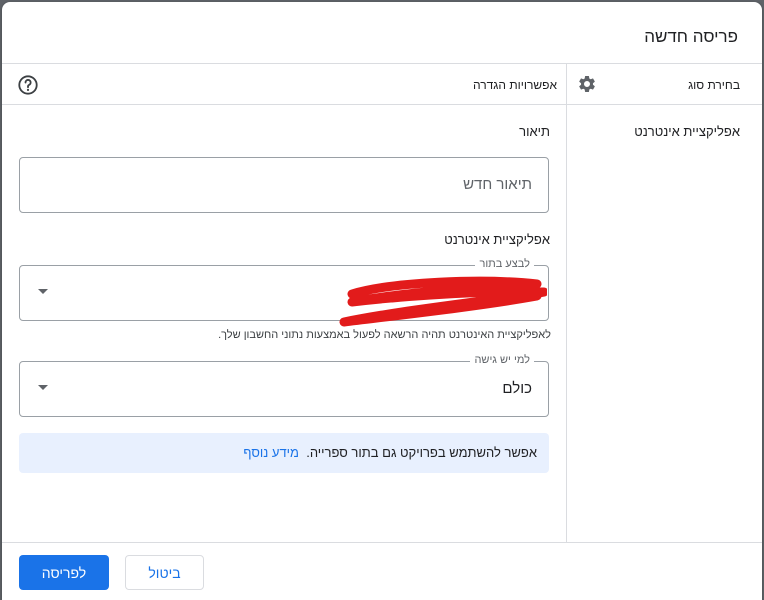 The image size is (764, 600). What do you see at coordinates (271, 452) in the screenshot?
I see `learn-more-link: מידע נוסף` at bounding box center [271, 452].